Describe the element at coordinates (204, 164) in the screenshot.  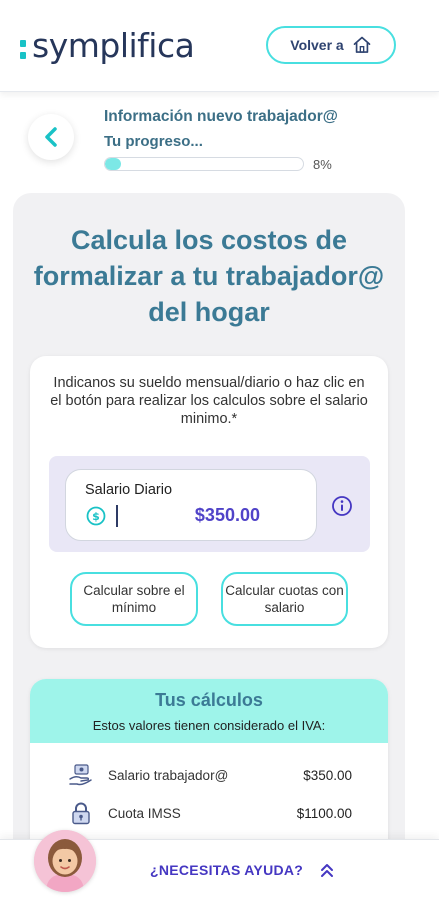
I see `progress-bar` at that location.